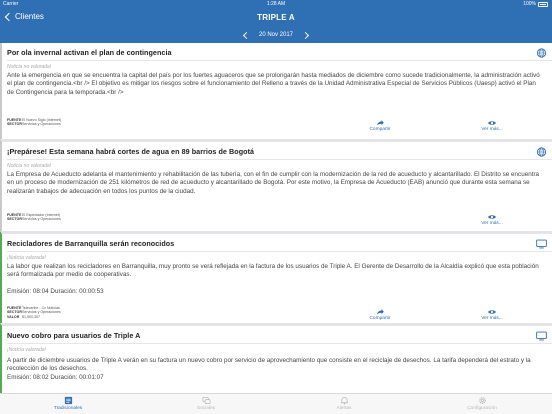 Image resolution: width=552 pixels, height=414 pixels. I want to click on current-date: 20 Nov 2017, so click(276, 35).